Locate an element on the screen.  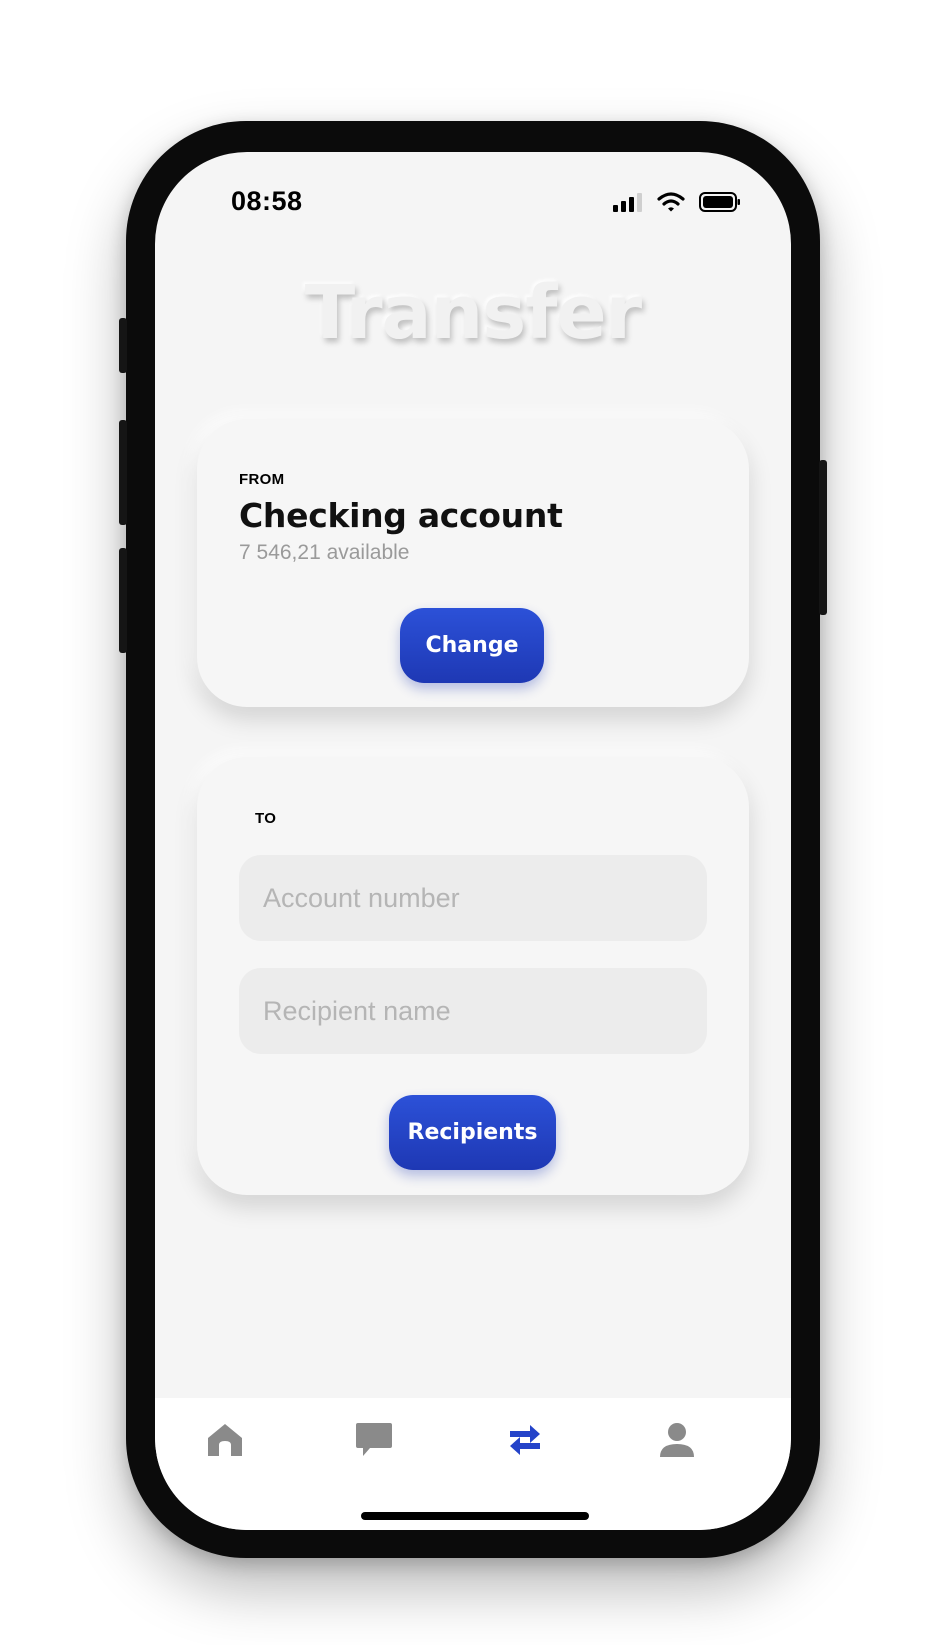
page-title: Transfer is located at coordinates (473, 313).